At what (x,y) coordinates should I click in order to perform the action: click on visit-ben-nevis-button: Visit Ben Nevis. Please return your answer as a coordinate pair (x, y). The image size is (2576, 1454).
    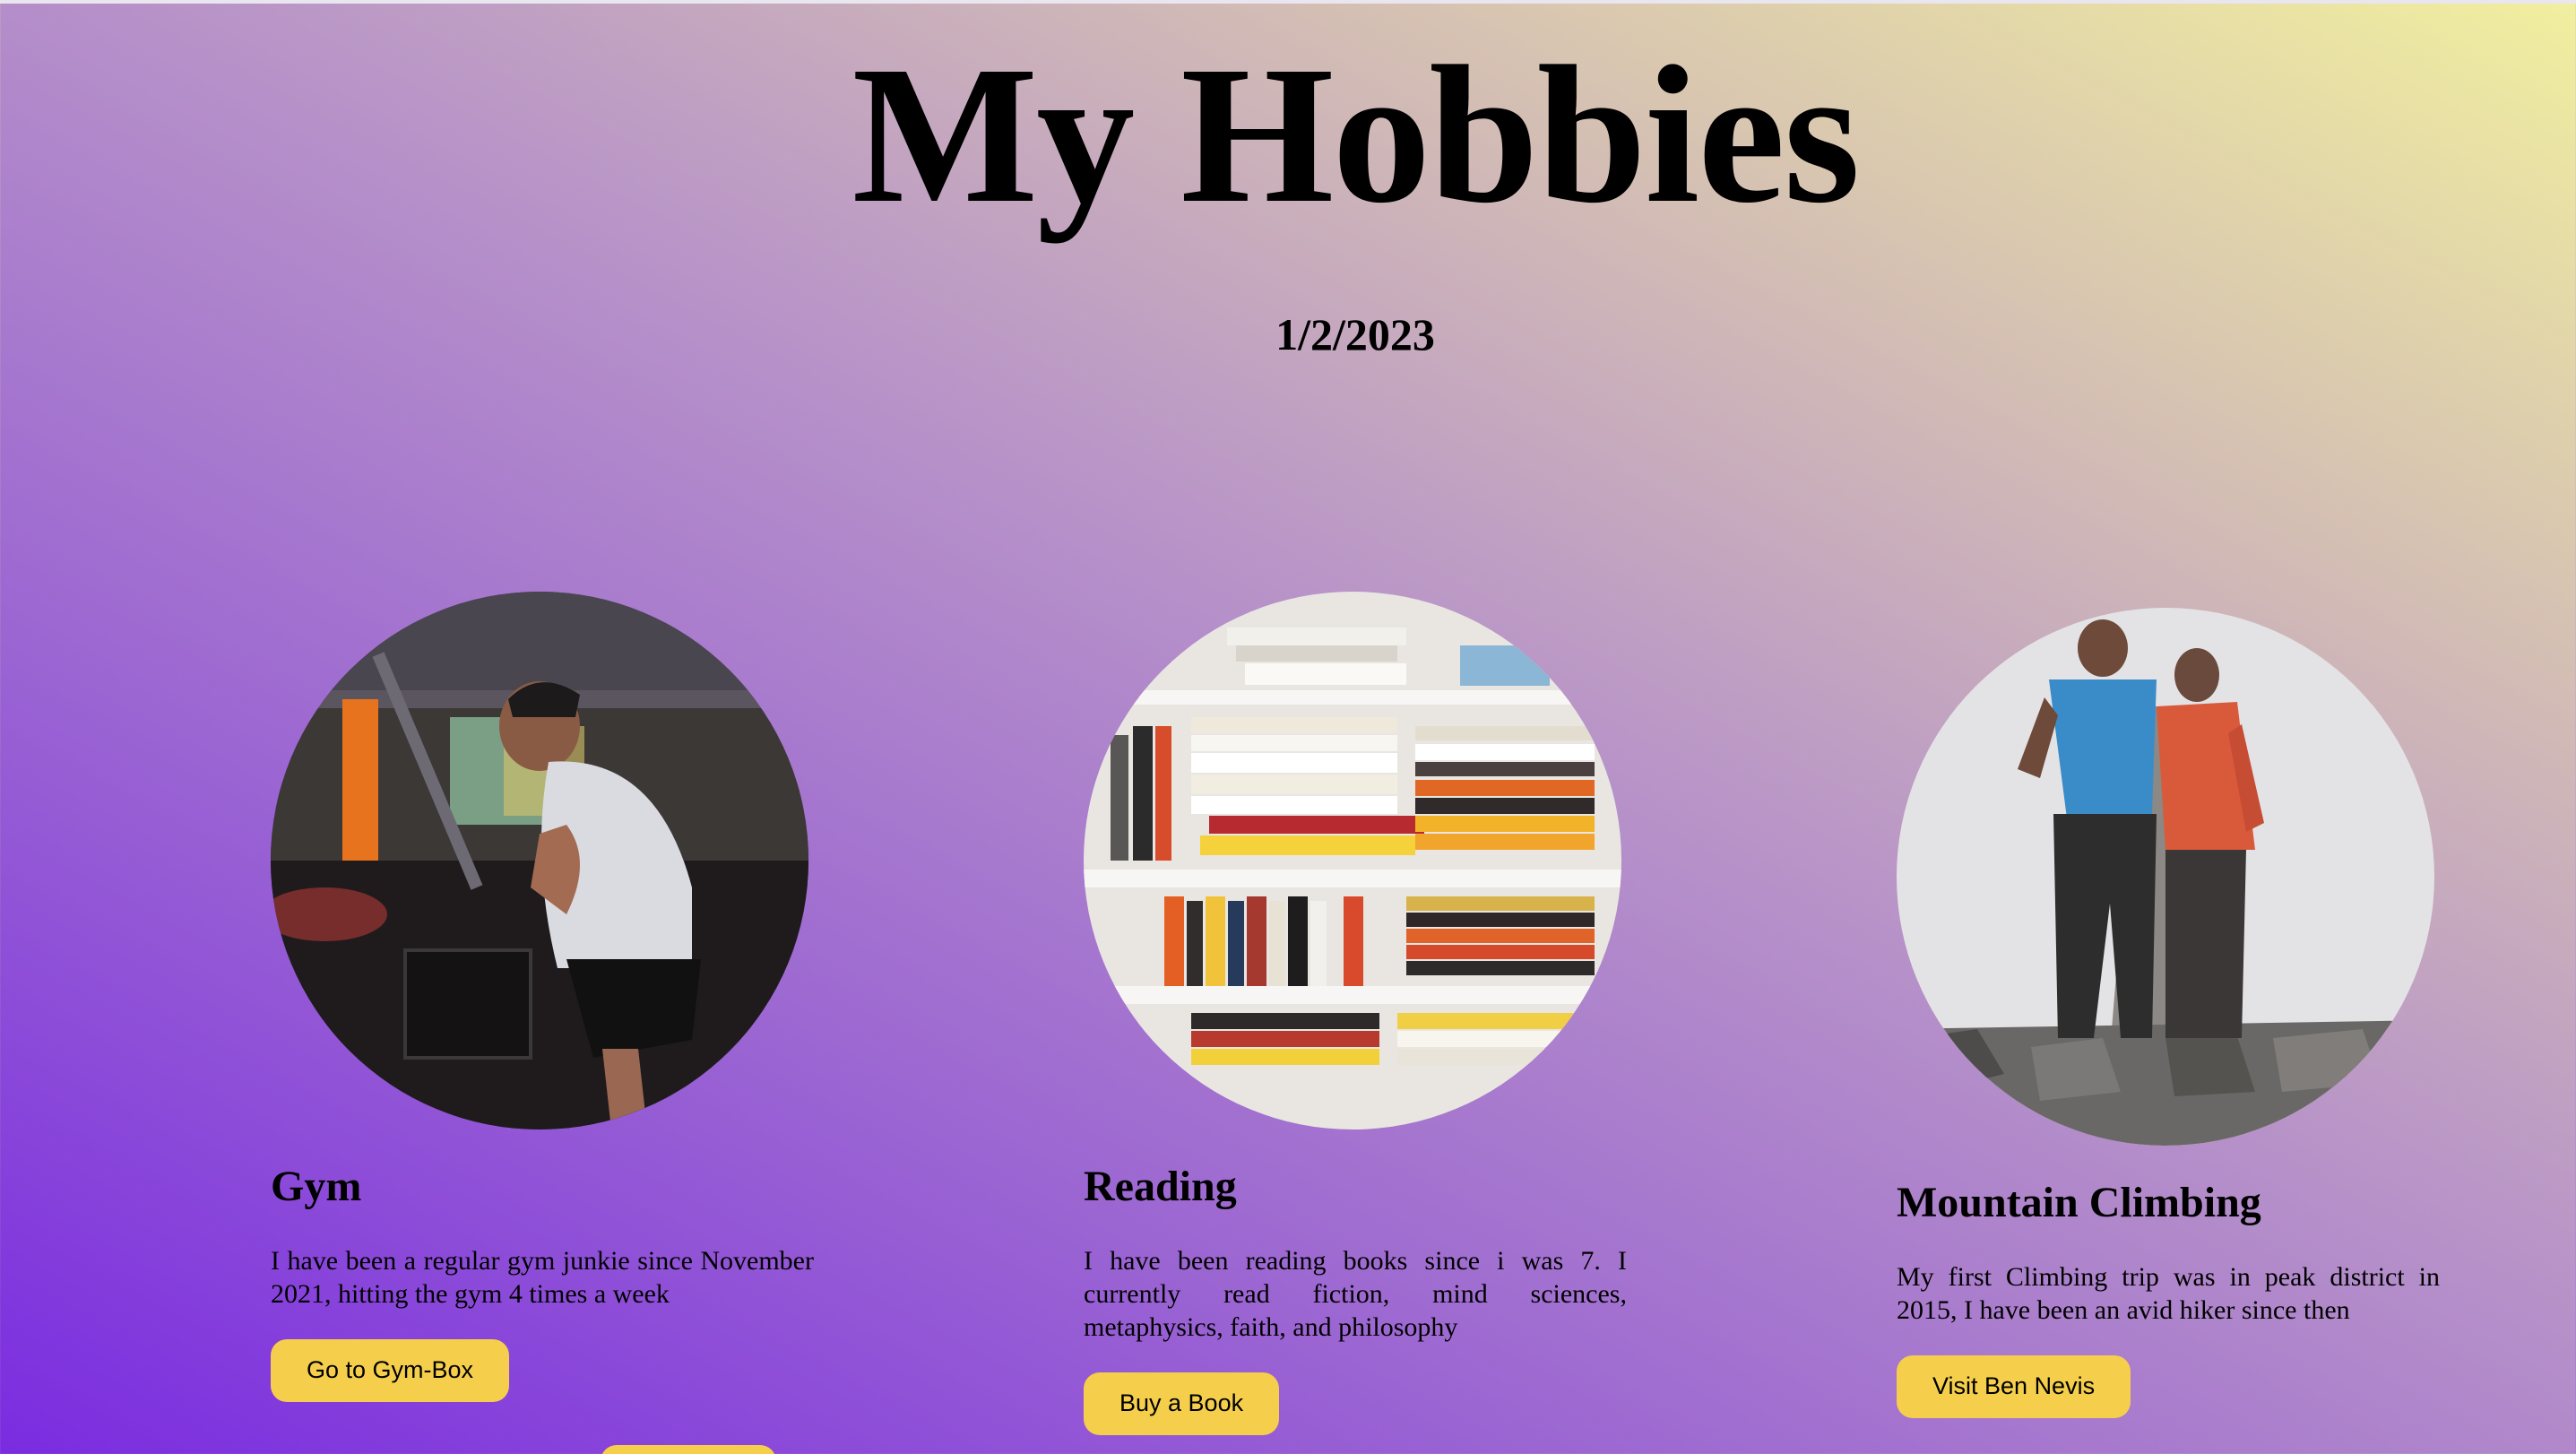
    Looking at the image, I should click on (2014, 1386).